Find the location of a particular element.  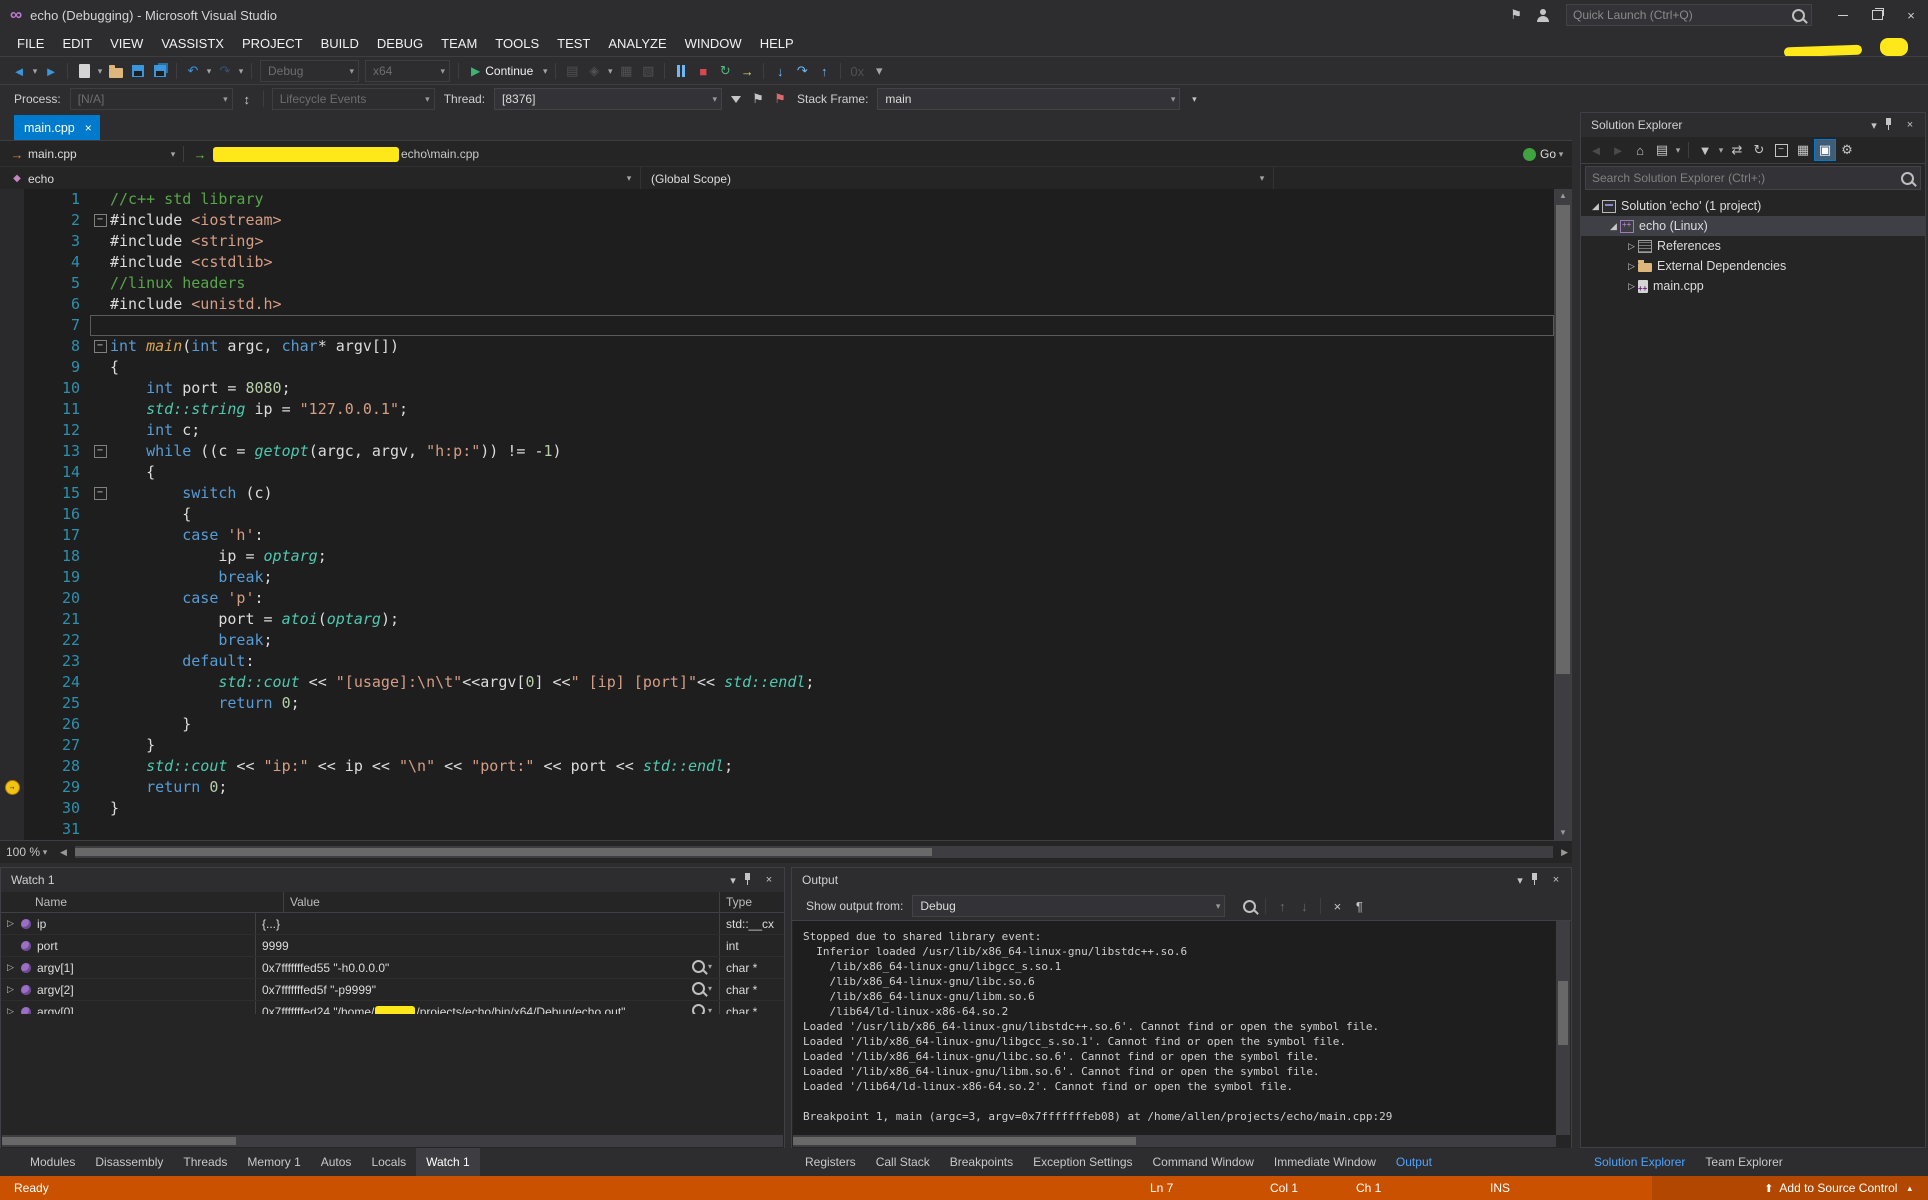

menu-view: VIEW is located at coordinates (126, 43).